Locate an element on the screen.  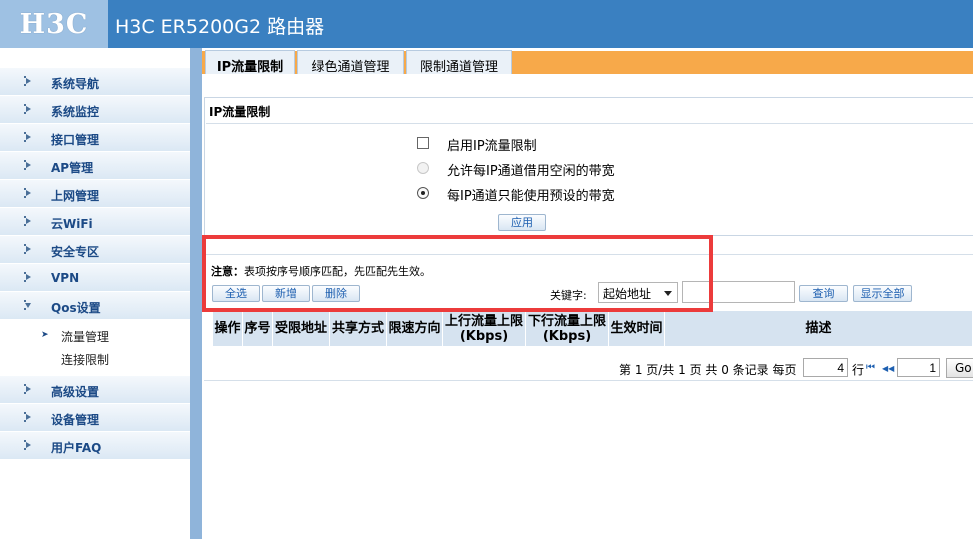
sidebar-item-label: AP管理 is located at coordinates (72, 168).